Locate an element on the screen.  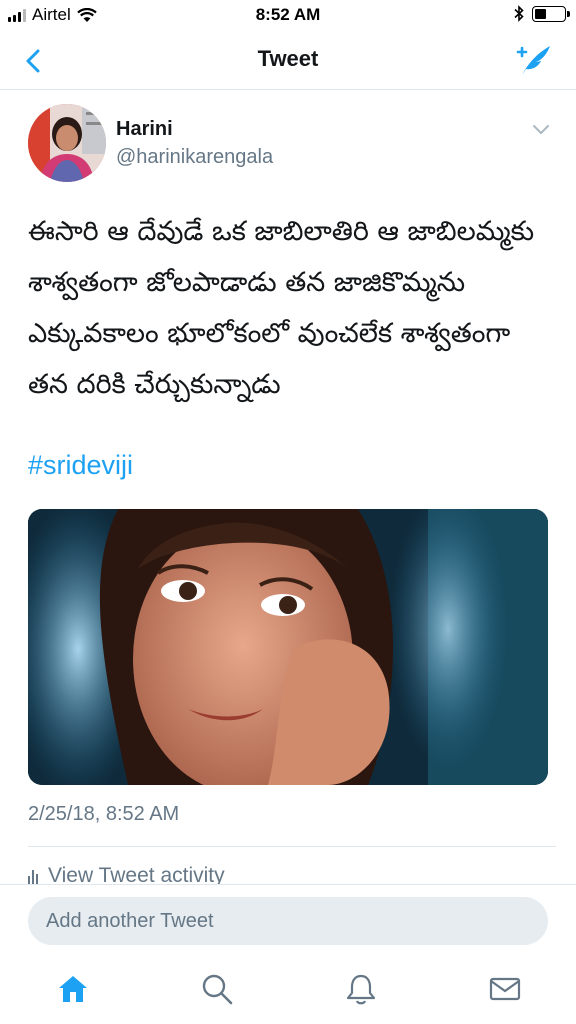
hashtag-link: #srideviji is located at coordinates (80, 465).